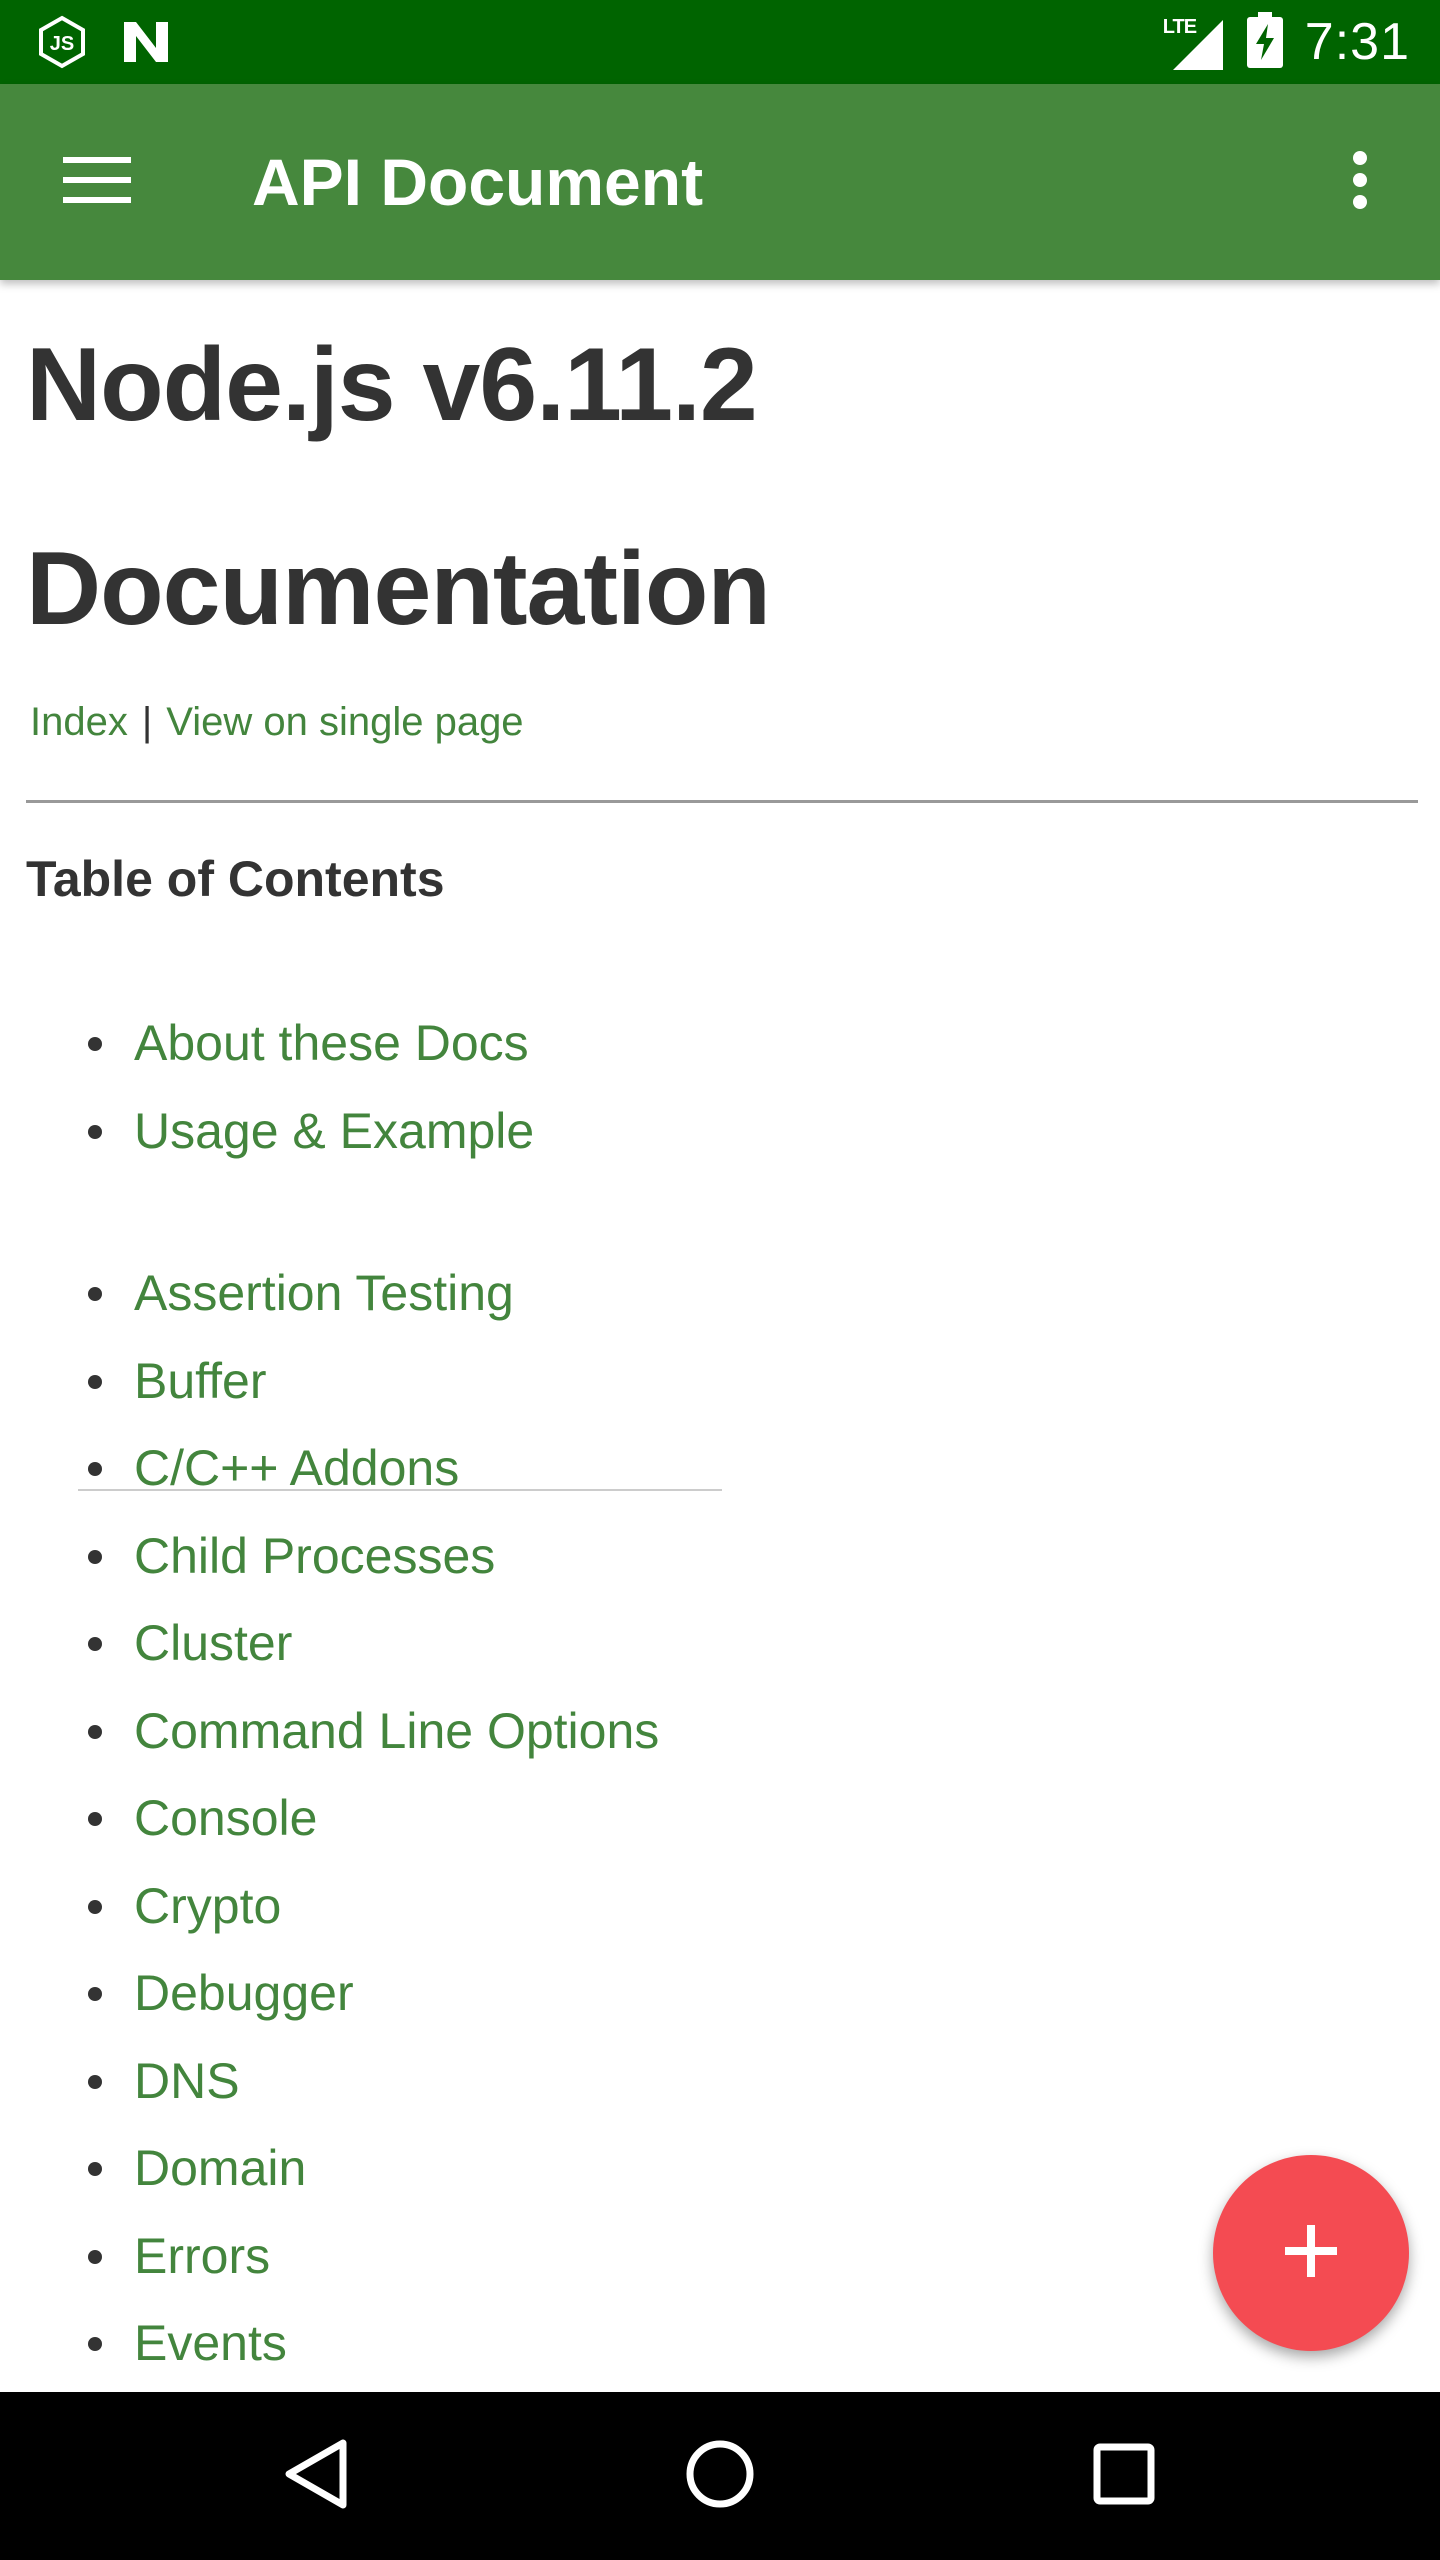 The image size is (1440, 2560). I want to click on list-item: Buffer, so click(329, 1382).